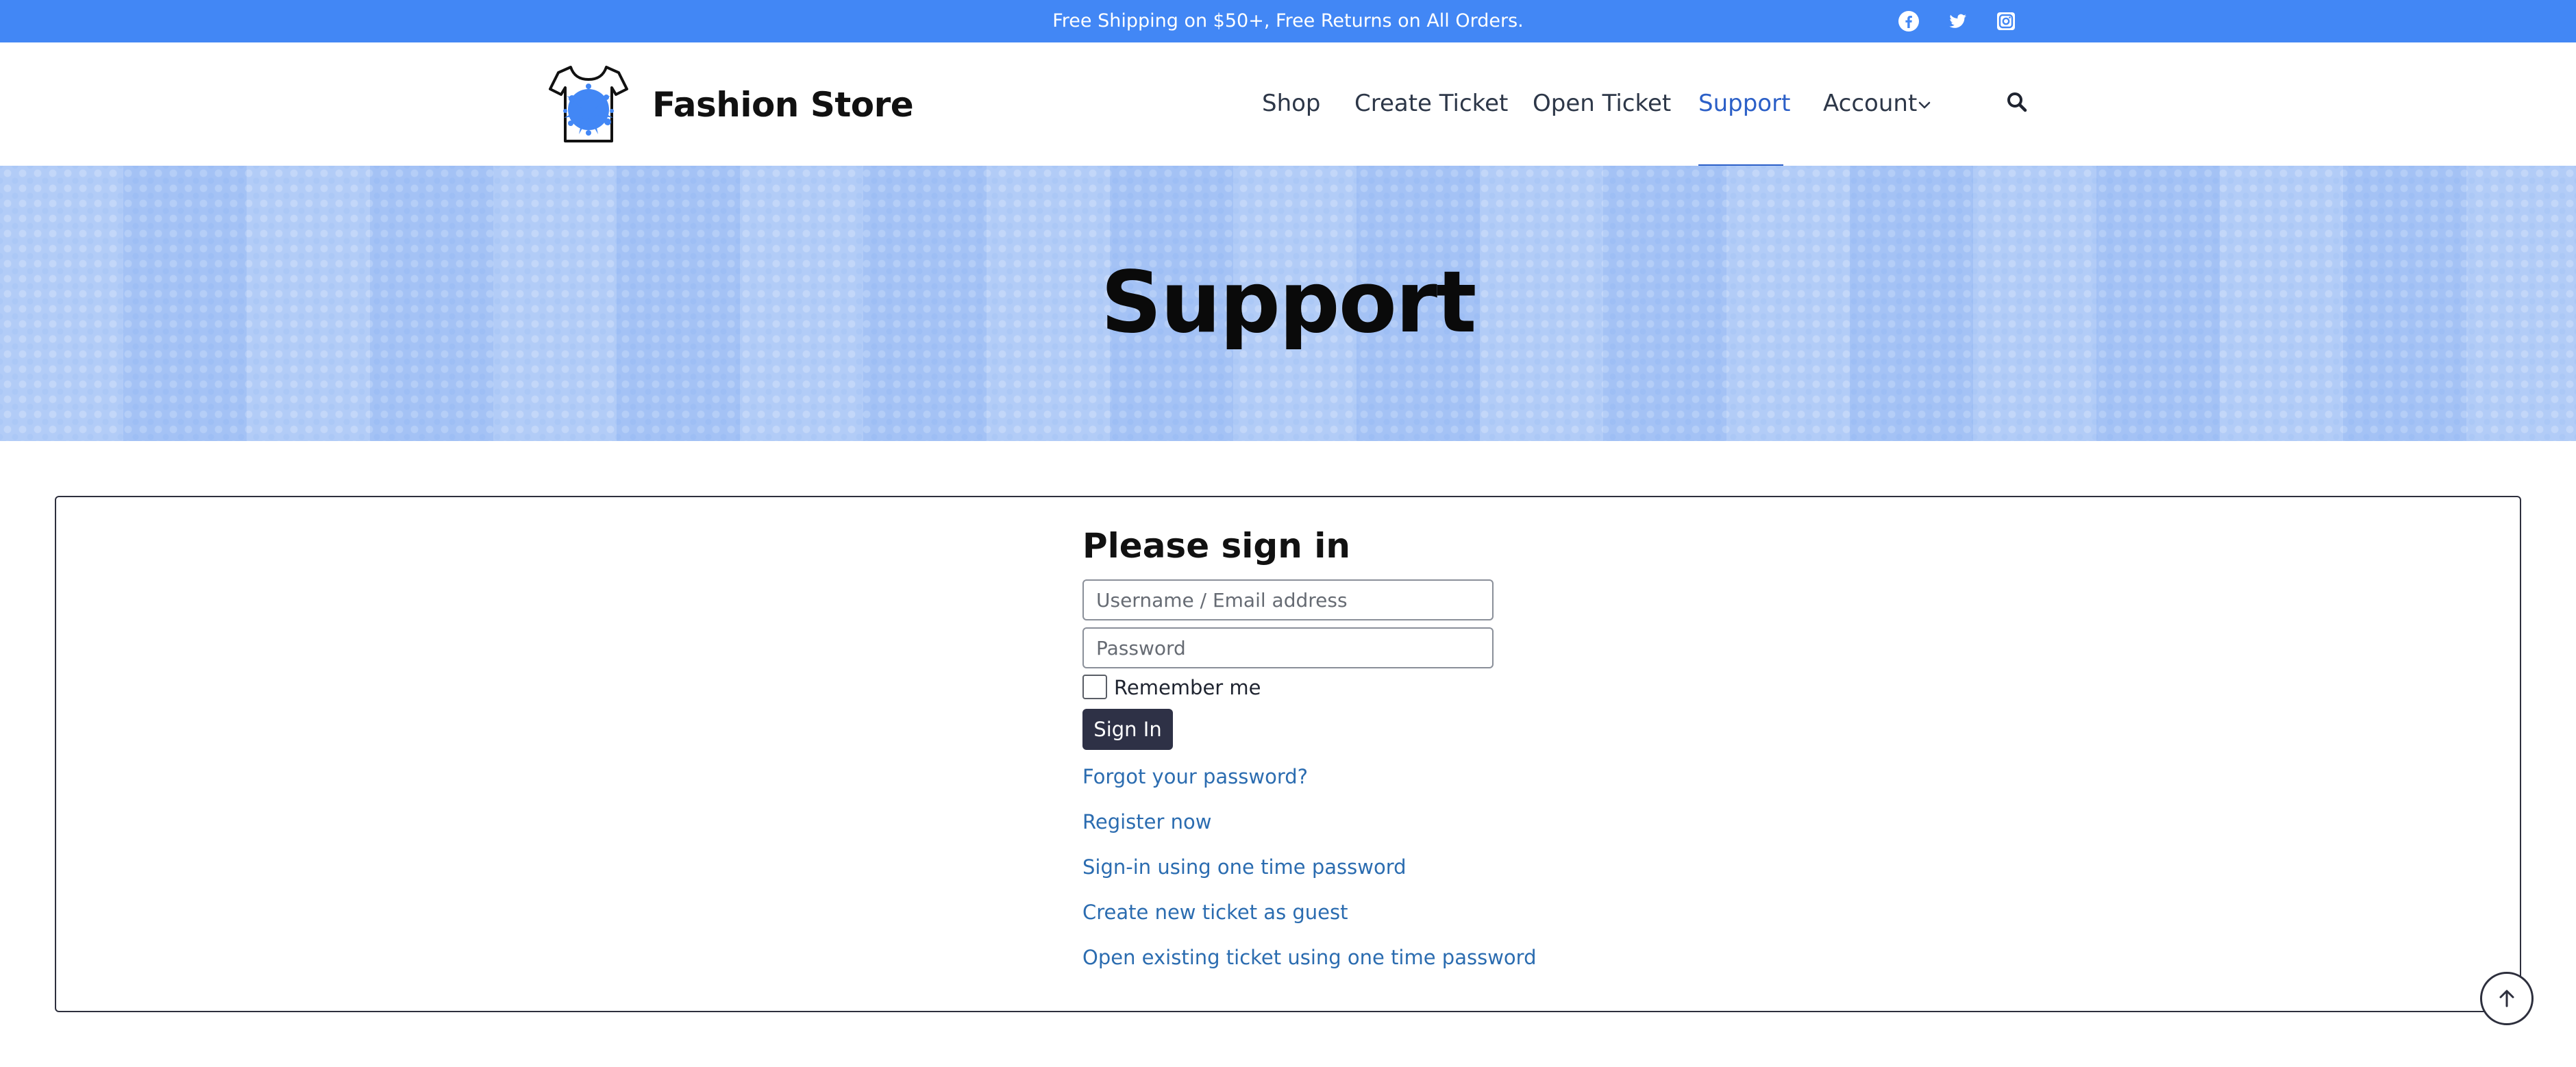 The height and width of the screenshot is (1067, 2576). Describe the element at coordinates (1870, 103) in the screenshot. I see `nav-account: Account` at that location.